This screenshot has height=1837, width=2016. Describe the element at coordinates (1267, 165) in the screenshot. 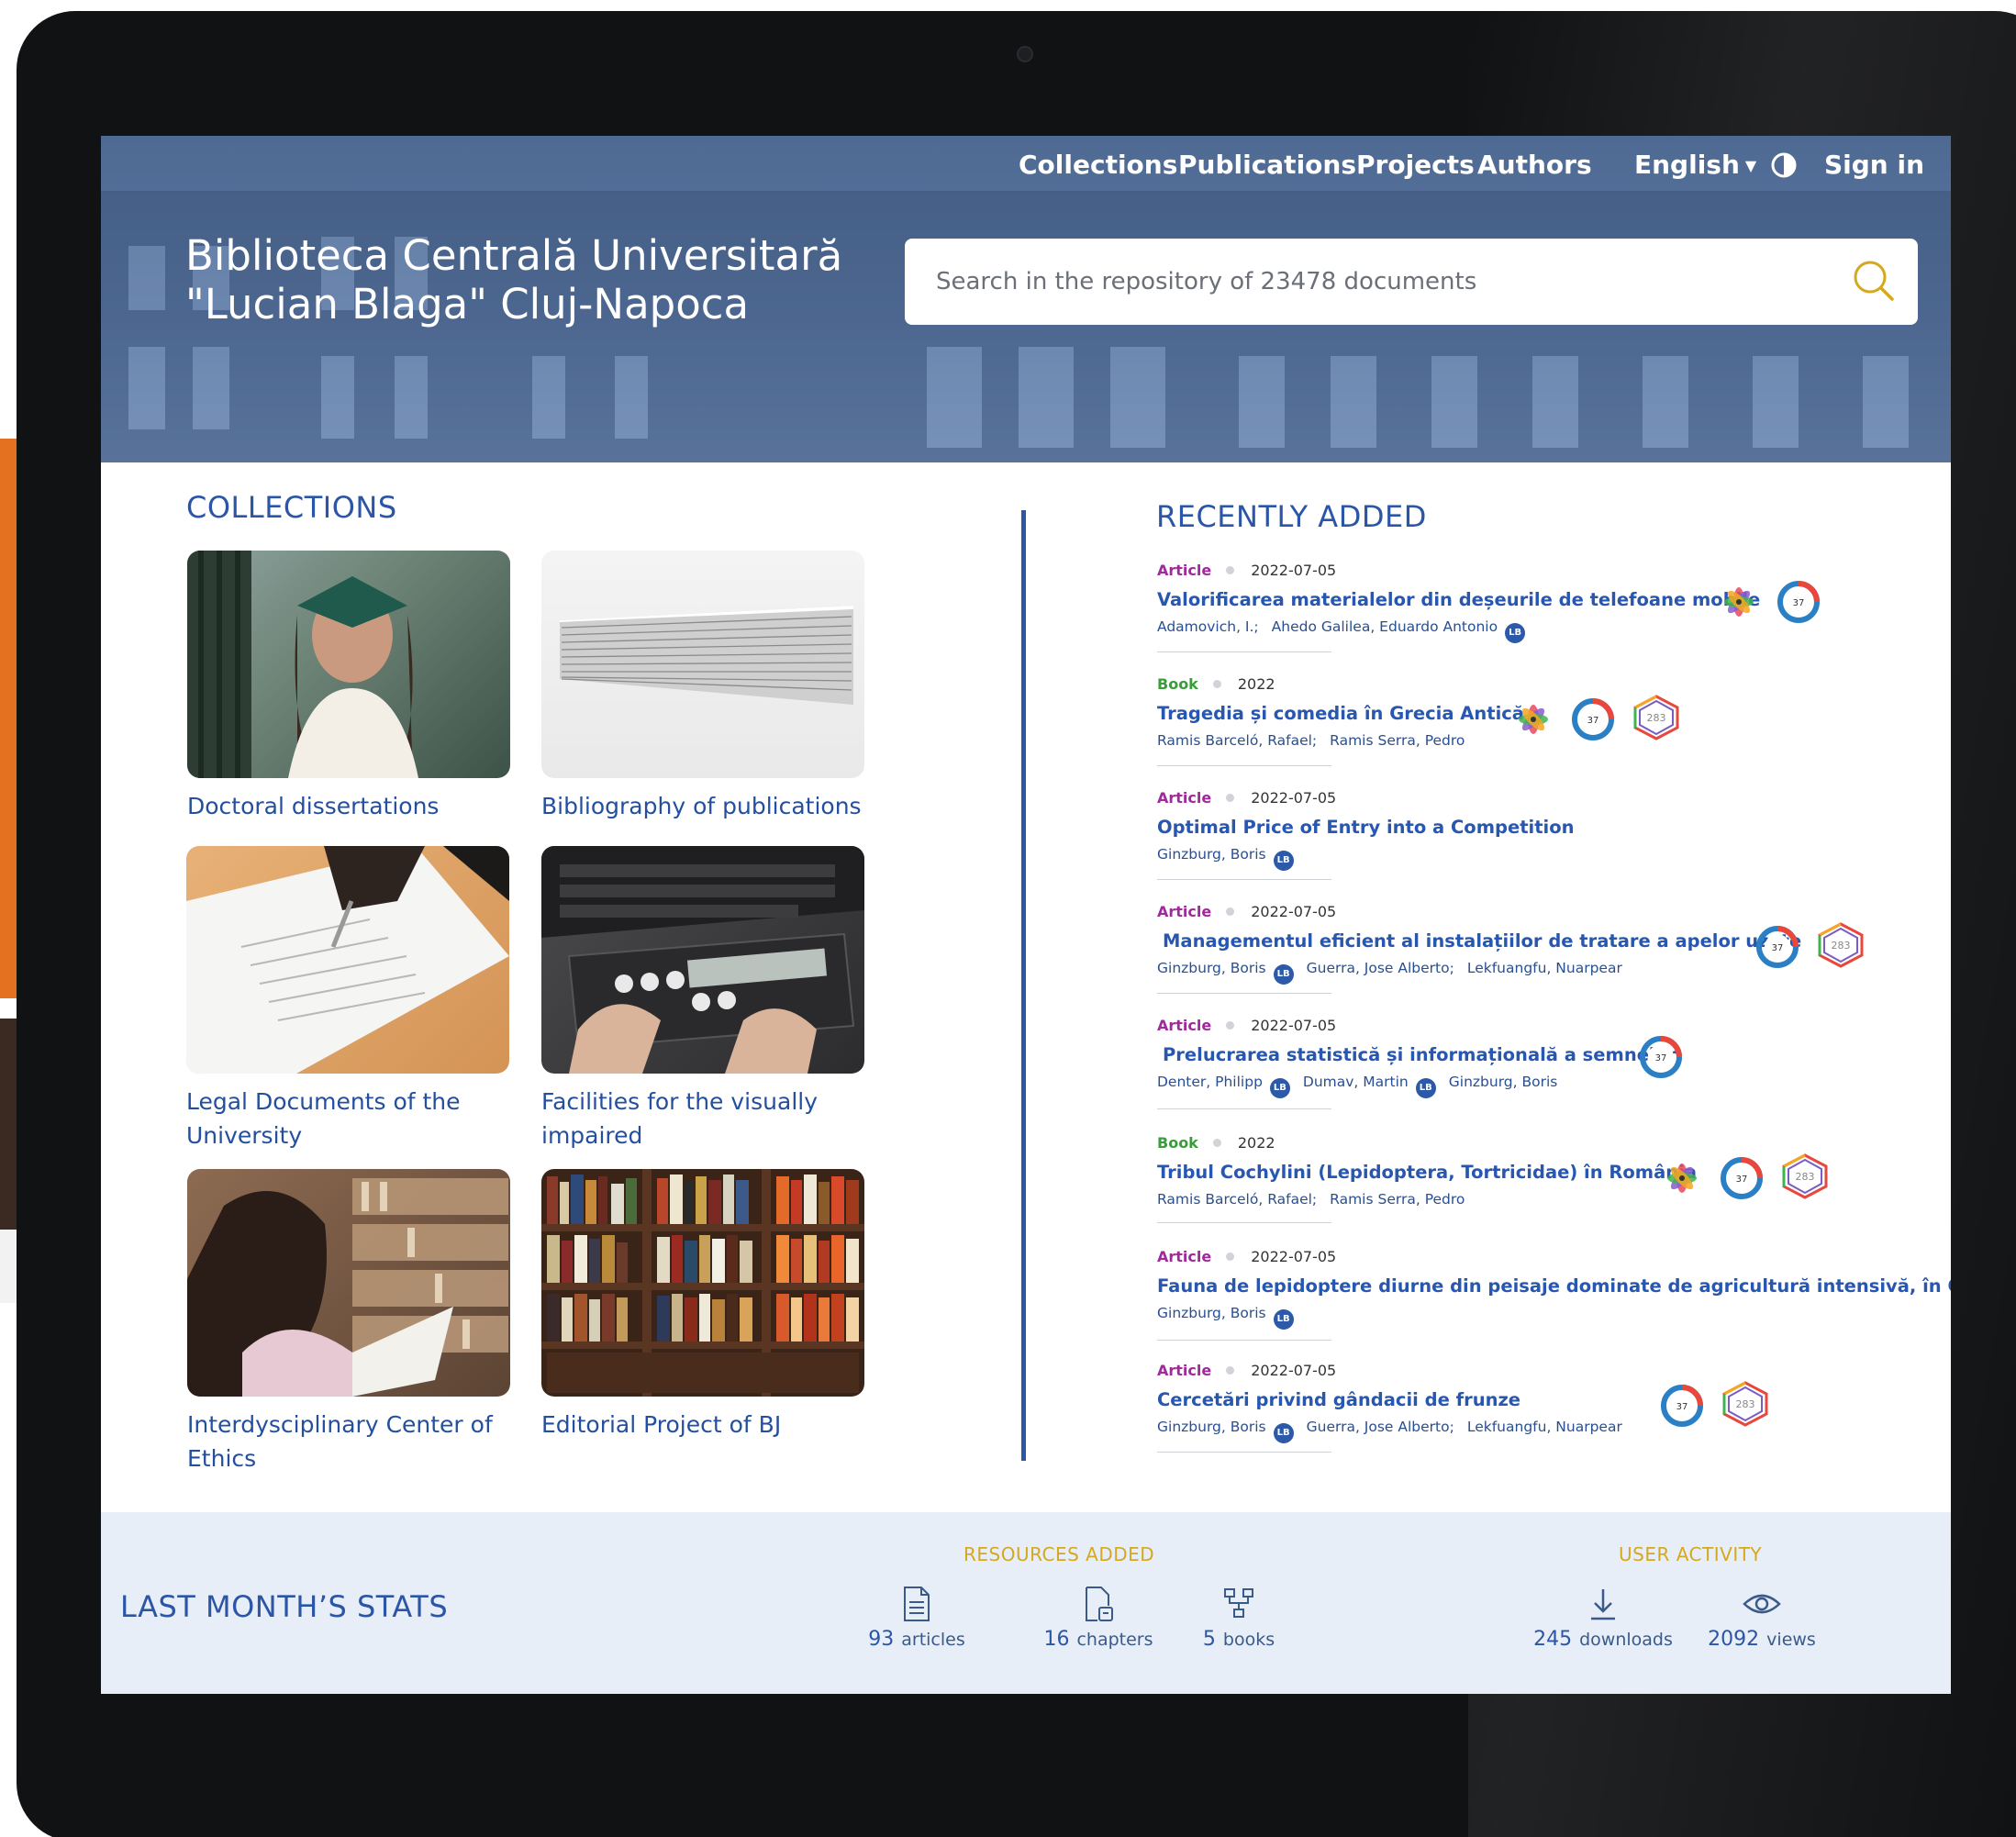

I see `nav-publications: Publications` at that location.